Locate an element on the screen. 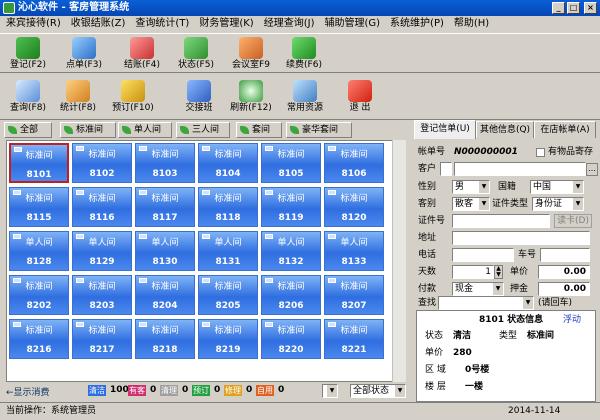 The height and width of the screenshot is (420, 600). room-tile: 标准间 8203 is located at coordinates (102, 295).